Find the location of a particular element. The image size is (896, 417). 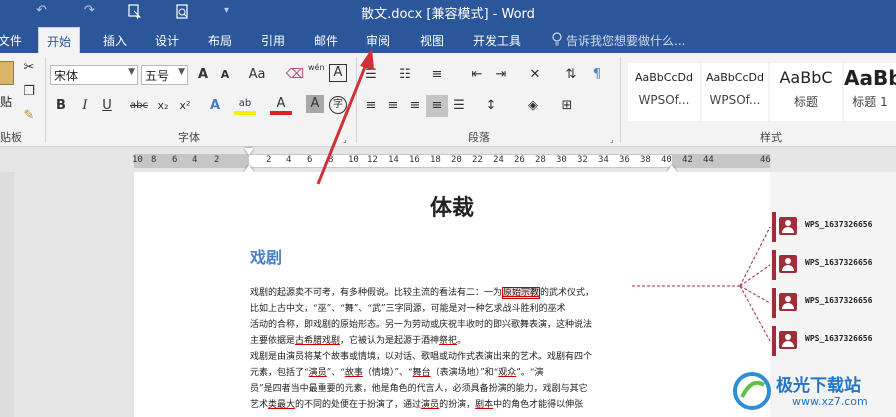

watermark: 极光下载站 www.xz7.com is located at coordinates (814, 392).